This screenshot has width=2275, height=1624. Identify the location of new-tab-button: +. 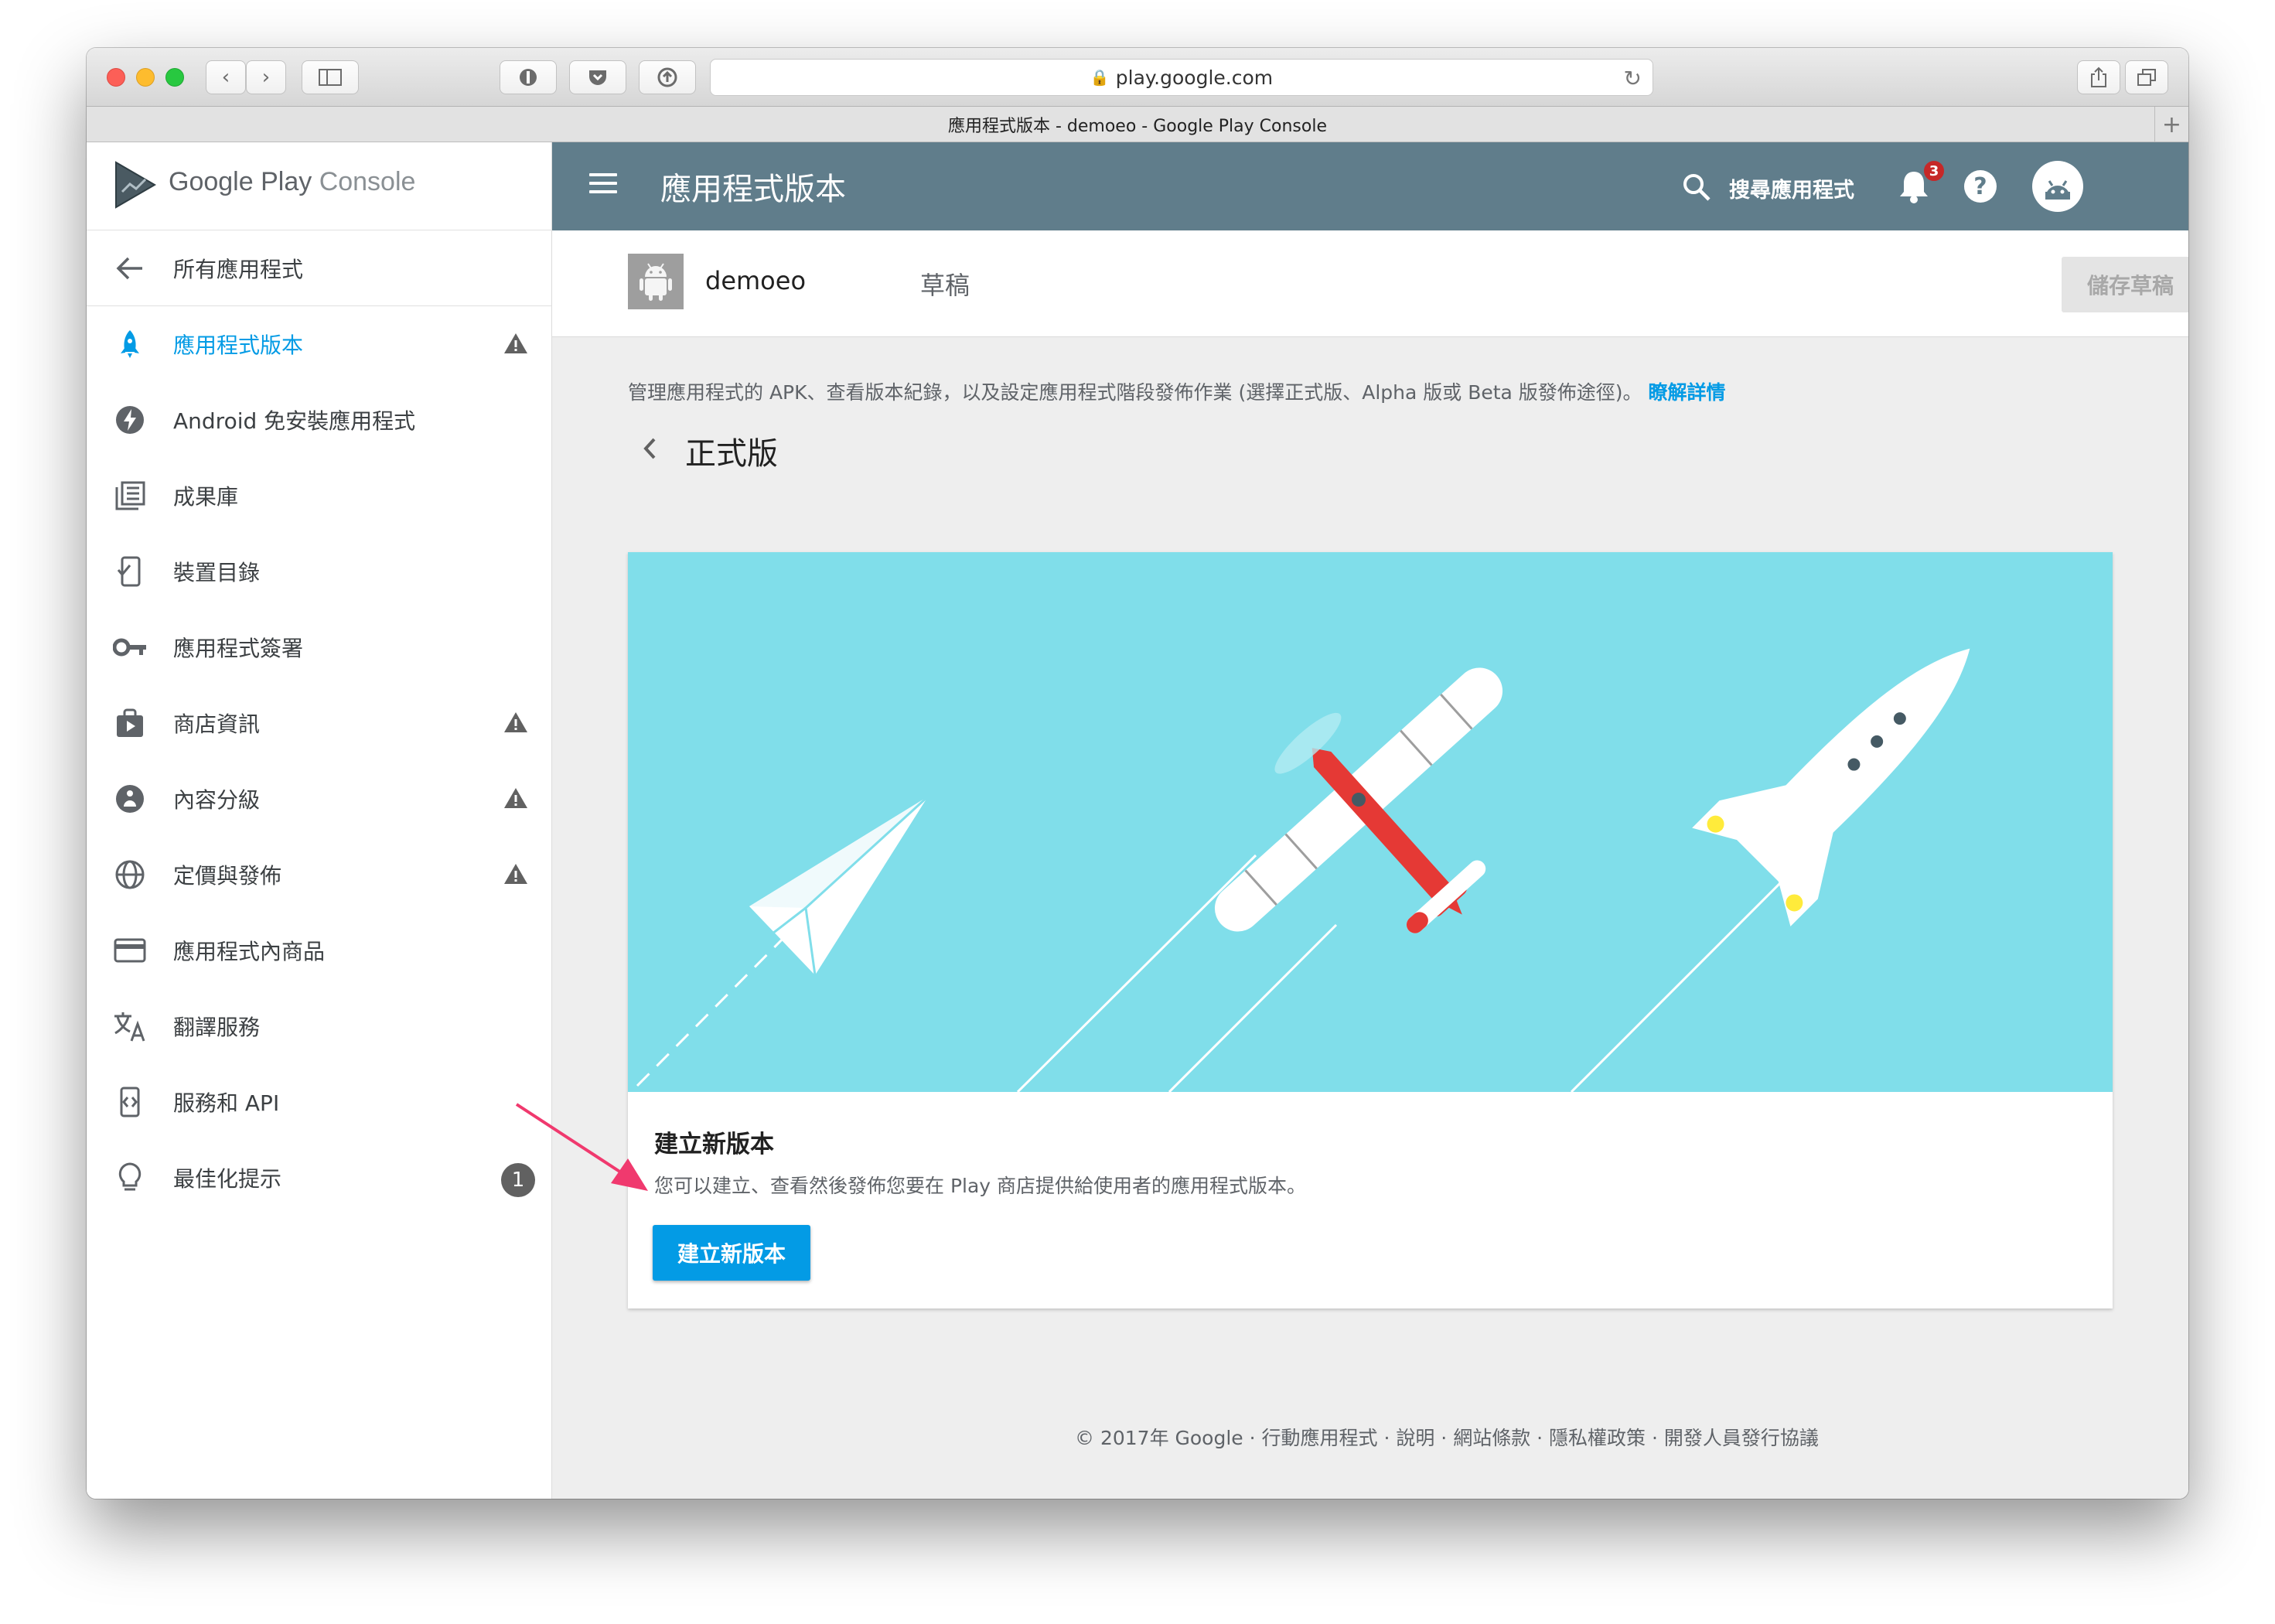
(2171, 124).